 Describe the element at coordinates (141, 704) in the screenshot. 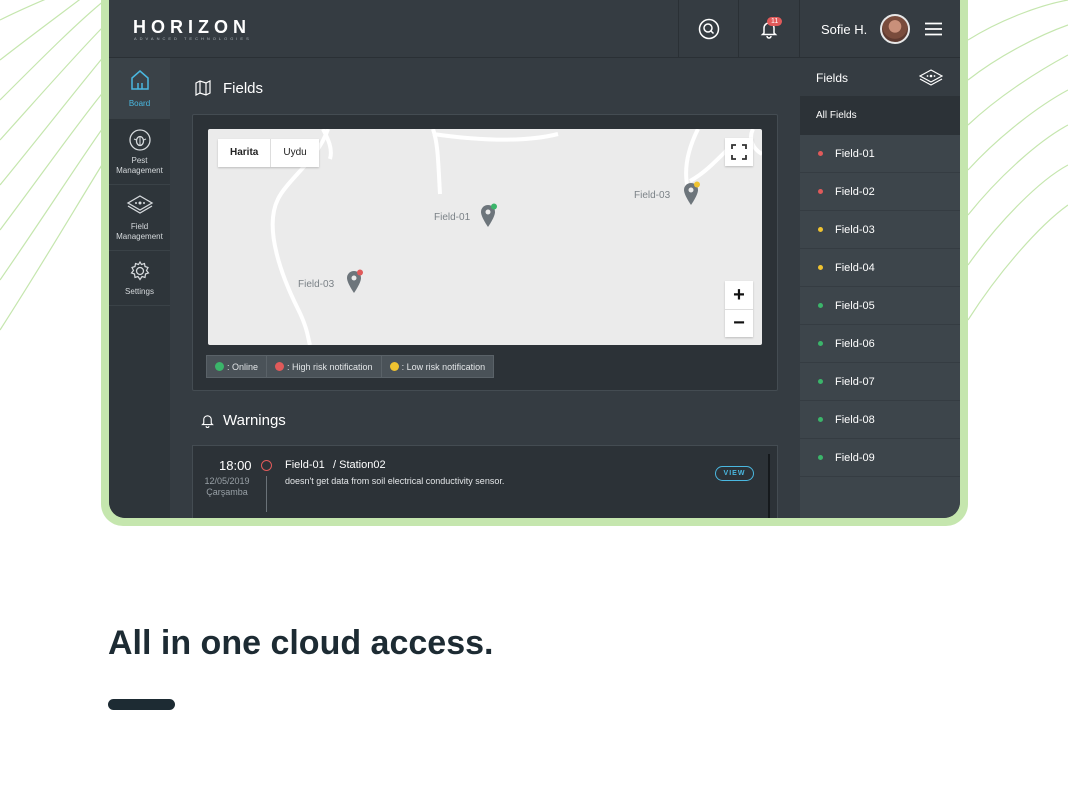

I see `accent-bar` at that location.